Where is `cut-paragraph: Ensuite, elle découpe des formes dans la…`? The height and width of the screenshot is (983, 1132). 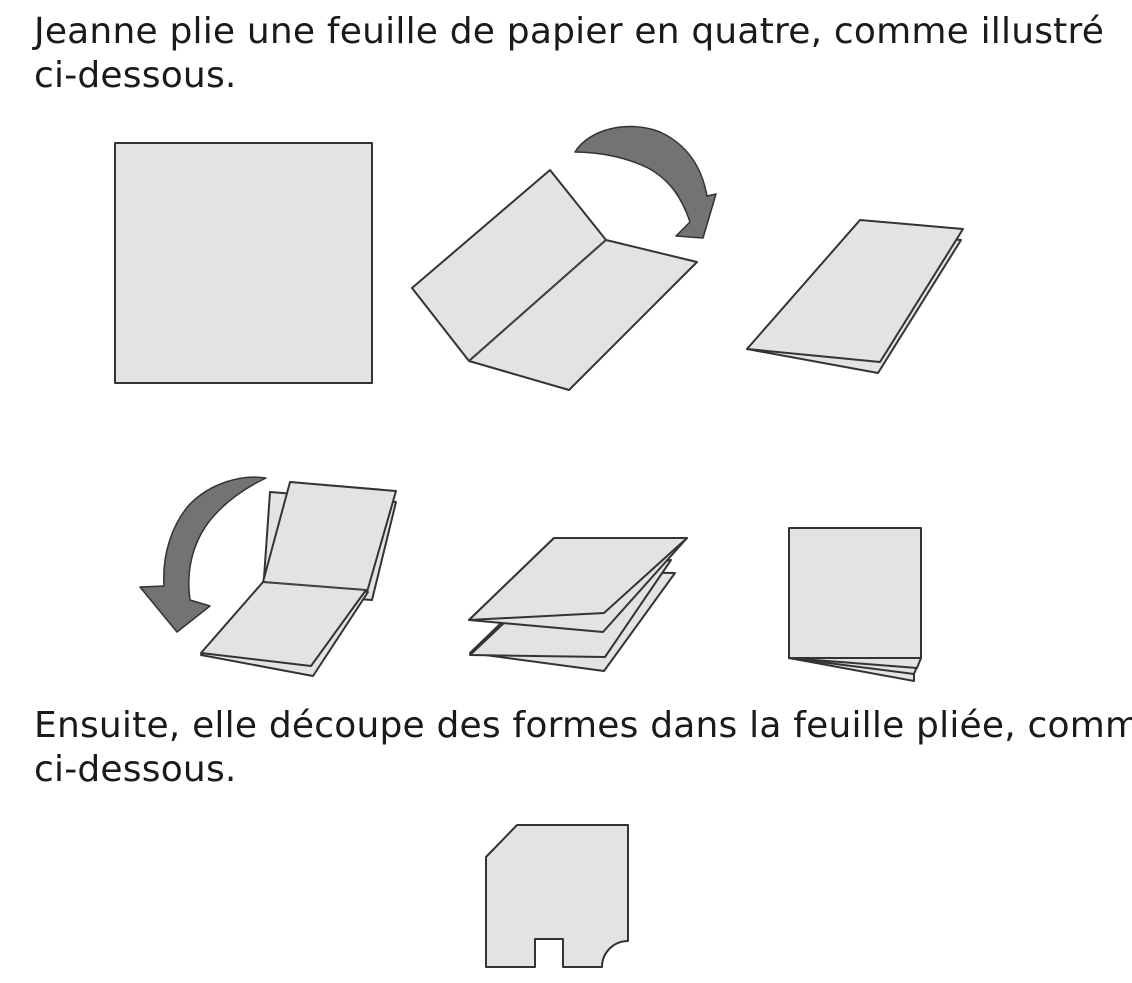
cut-paragraph: Ensuite, elle découpe des formes dans la… is located at coordinates (583, 748).